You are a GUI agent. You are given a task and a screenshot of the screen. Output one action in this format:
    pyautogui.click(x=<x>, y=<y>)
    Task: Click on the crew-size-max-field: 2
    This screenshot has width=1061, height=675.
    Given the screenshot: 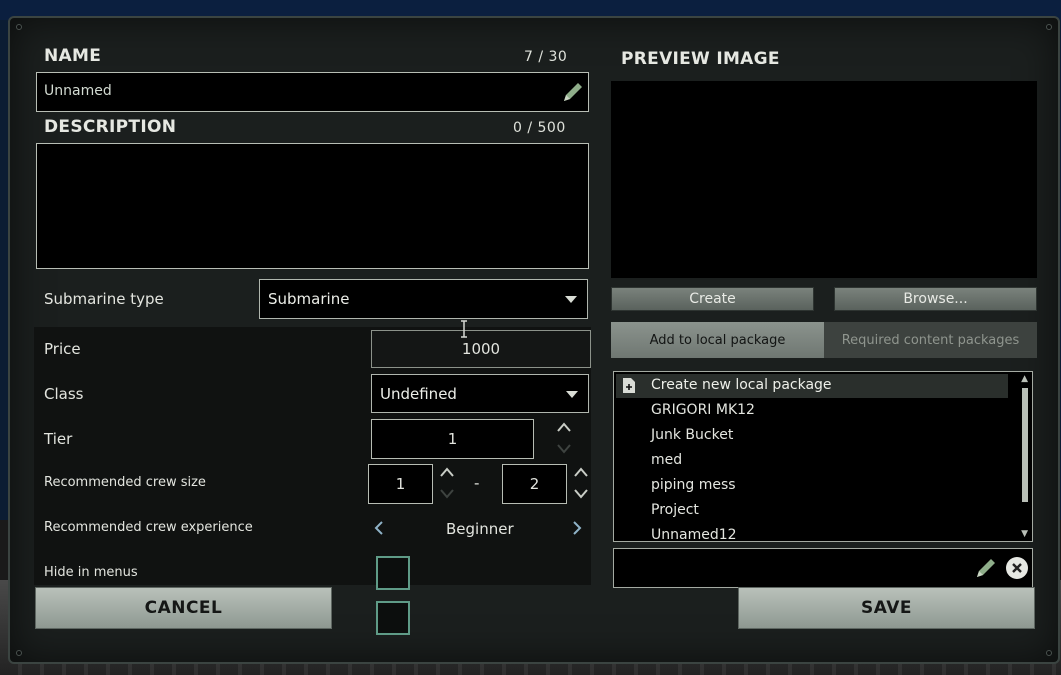 What is the action you would take?
    pyautogui.click(x=534, y=484)
    